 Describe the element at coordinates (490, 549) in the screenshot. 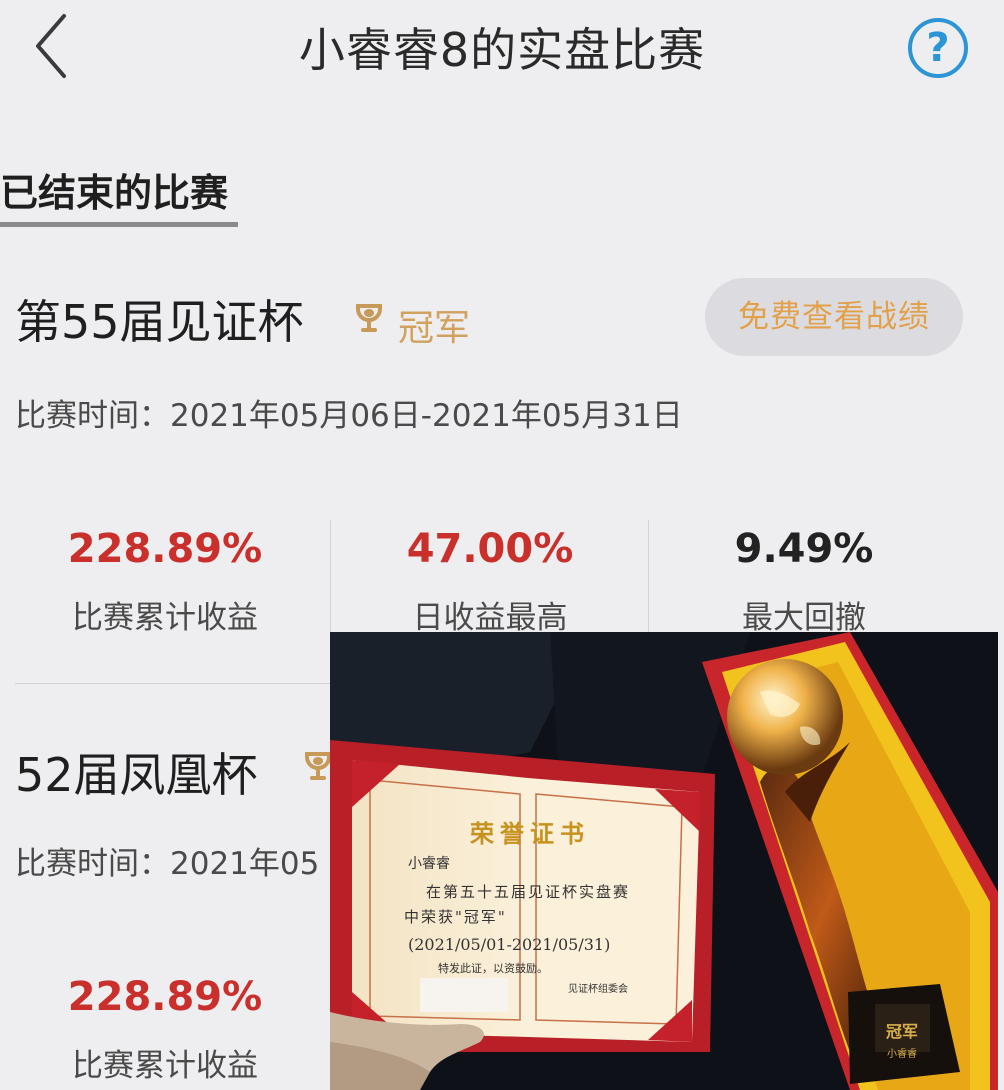

I see `stat-max-daily-return-value: 47.00%` at that location.